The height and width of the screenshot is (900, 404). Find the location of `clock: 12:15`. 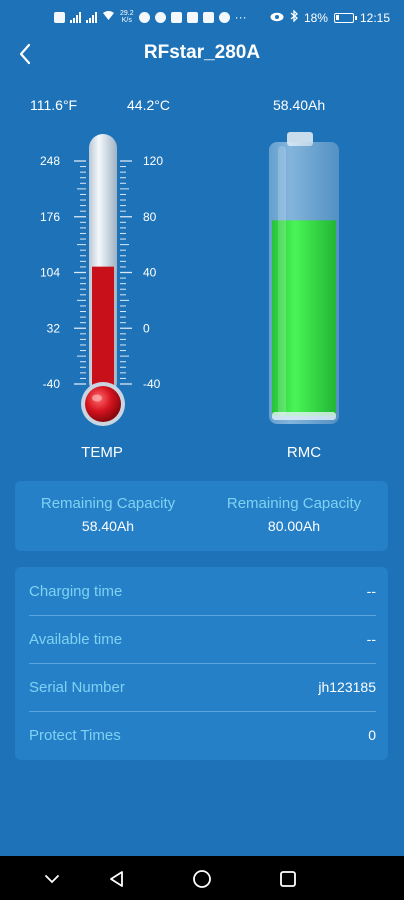

clock: 12:15 is located at coordinates (374, 17).